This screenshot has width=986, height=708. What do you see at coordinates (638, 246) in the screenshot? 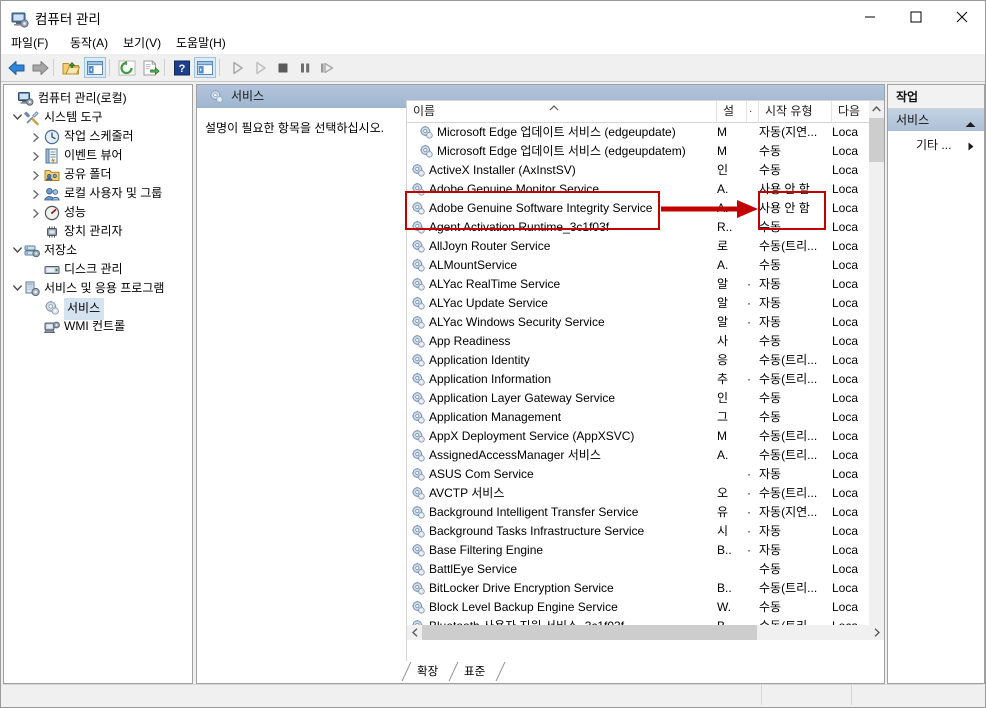
I see `table-row: AllJoyn Router Service 로 수동(트리... Loca` at bounding box center [638, 246].